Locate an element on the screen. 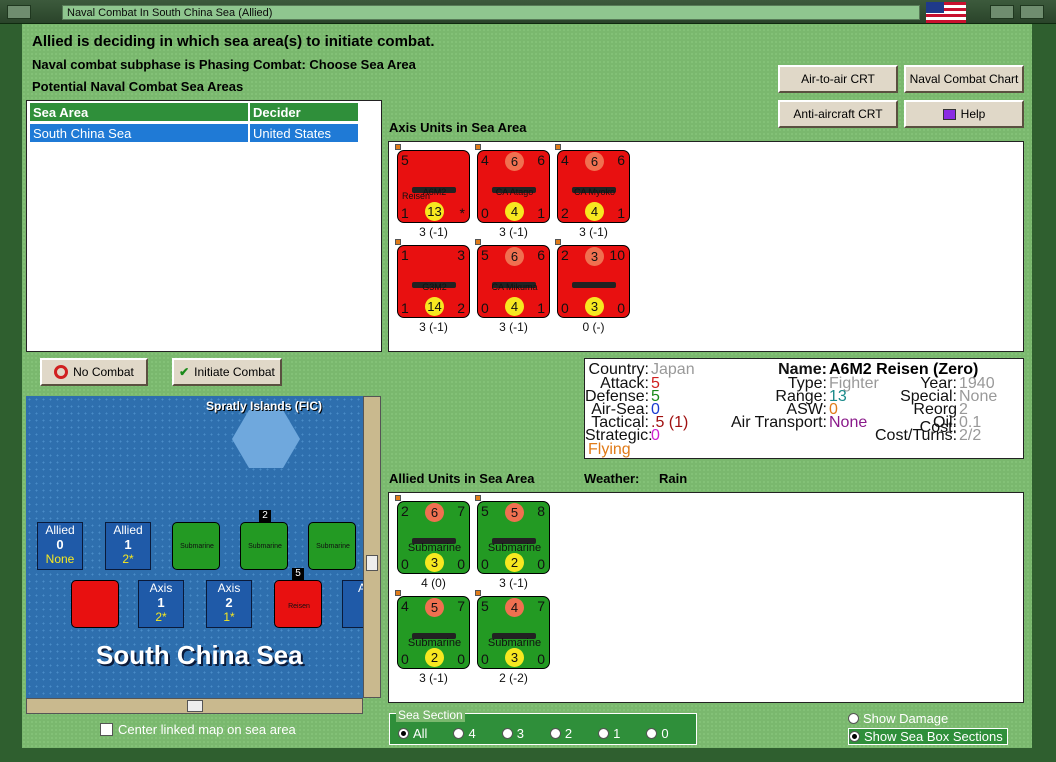 The width and height of the screenshot is (1056, 762). sea-box-allied-1: Allied 1 2* is located at coordinates (128, 546).